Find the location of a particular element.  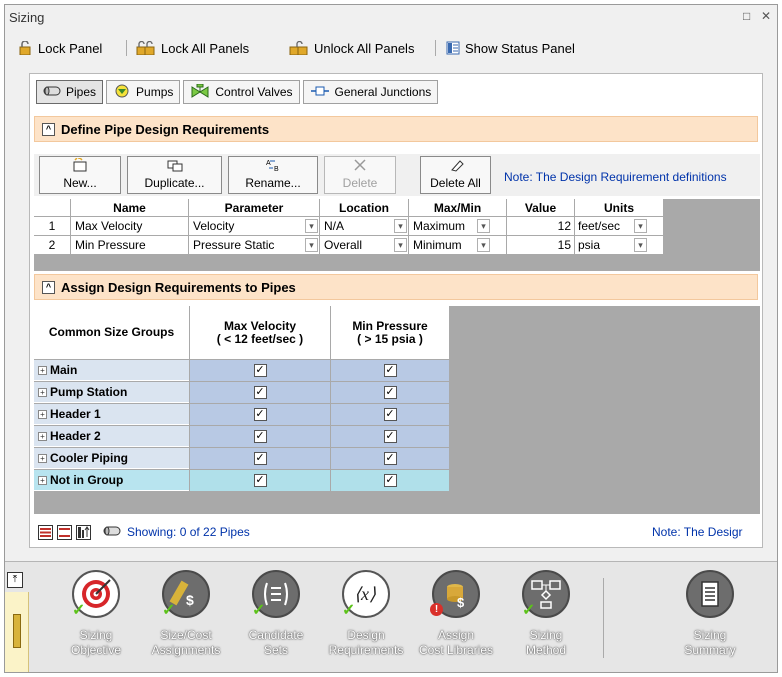

group-row-header-1: + Header 1 is located at coordinates (111, 414).